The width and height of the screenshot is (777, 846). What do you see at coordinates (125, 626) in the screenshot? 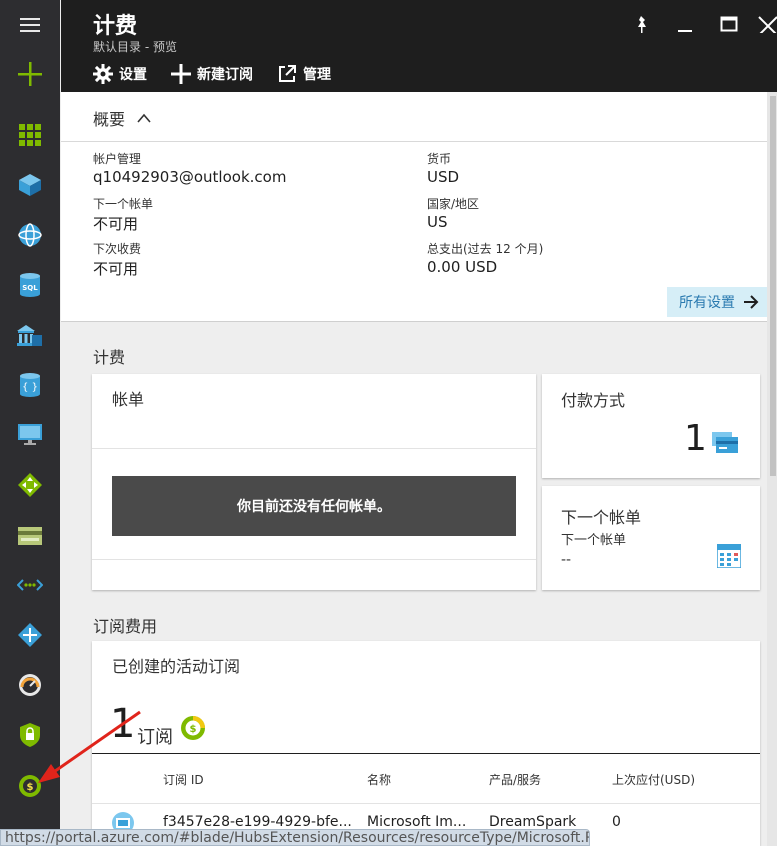
I see `subscriptions-section-title: 订阅费用` at bounding box center [125, 626].